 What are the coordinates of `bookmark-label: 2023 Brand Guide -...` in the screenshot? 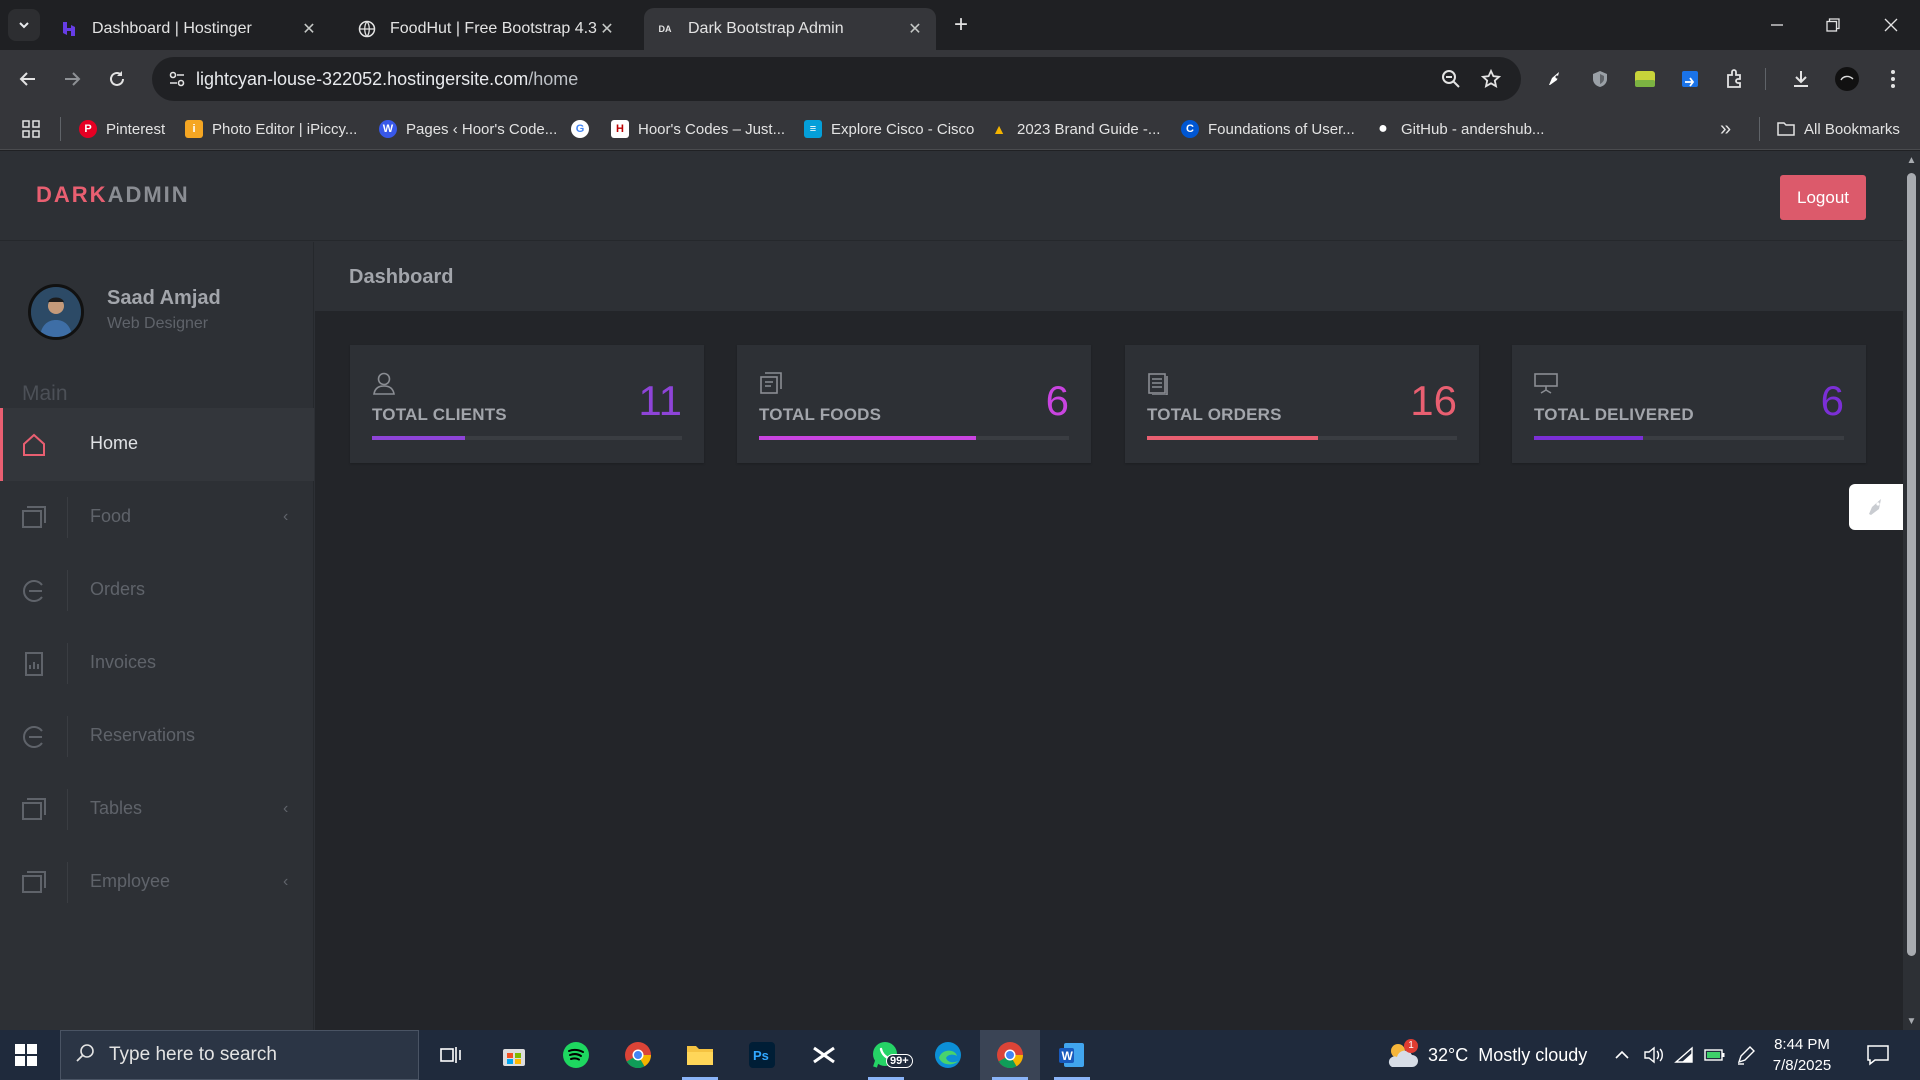 It's located at (1089, 129).